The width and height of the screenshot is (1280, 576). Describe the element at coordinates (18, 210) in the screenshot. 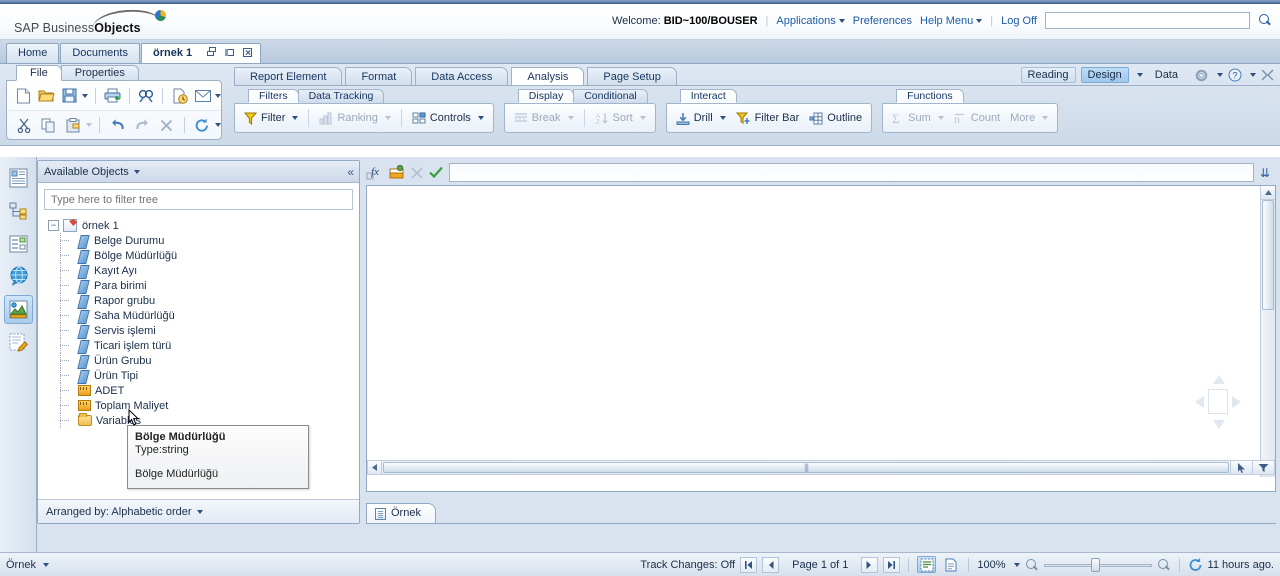

I see `navigation-map-icon` at that location.